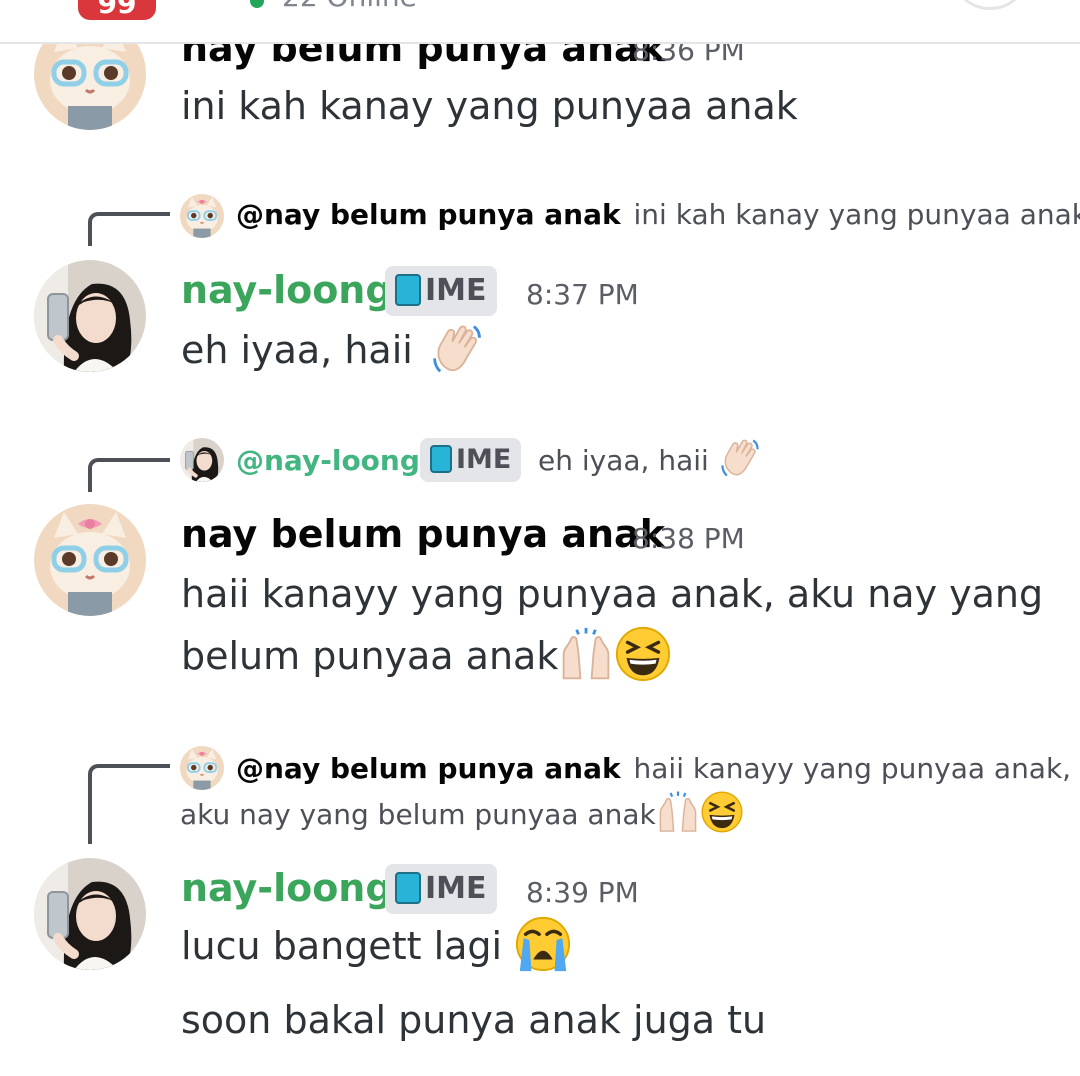 The width and height of the screenshot is (1080, 1076). I want to click on message-text: soon bakal punya anak juga tu, so click(474, 1020).